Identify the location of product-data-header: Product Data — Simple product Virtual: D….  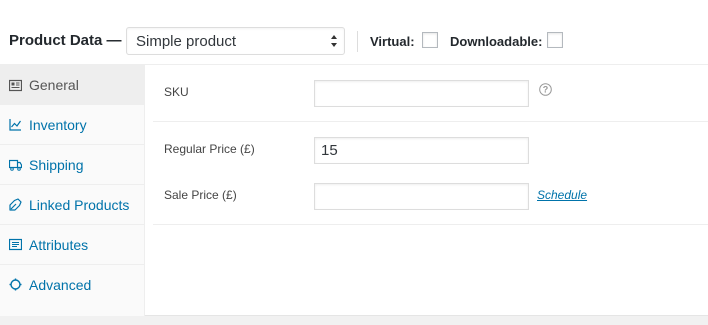
(354, 41).